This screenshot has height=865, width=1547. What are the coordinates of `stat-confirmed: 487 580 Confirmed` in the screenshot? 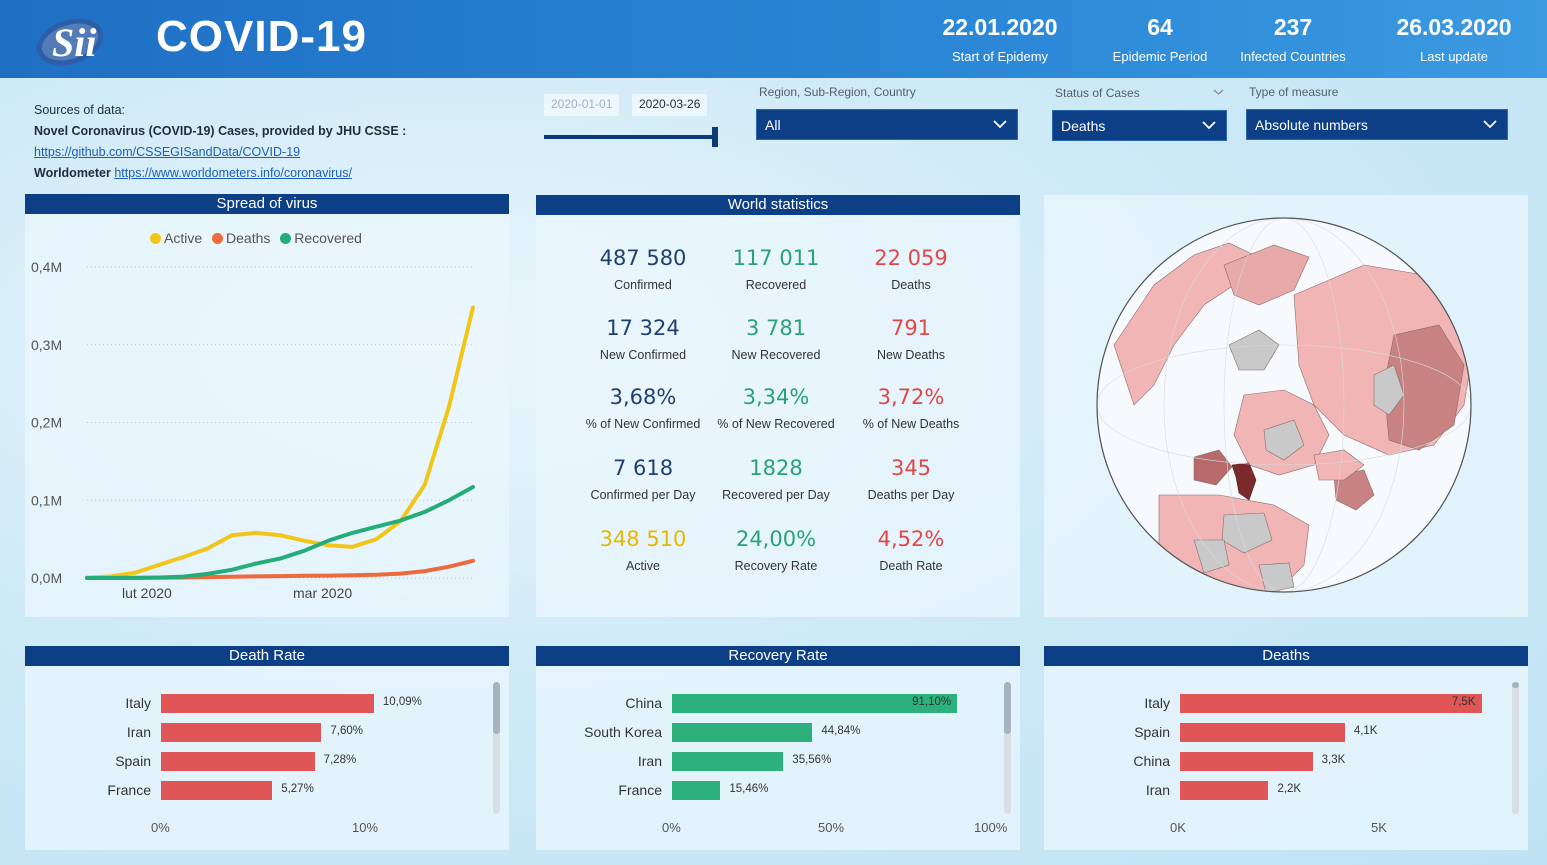 It's located at (643, 269).